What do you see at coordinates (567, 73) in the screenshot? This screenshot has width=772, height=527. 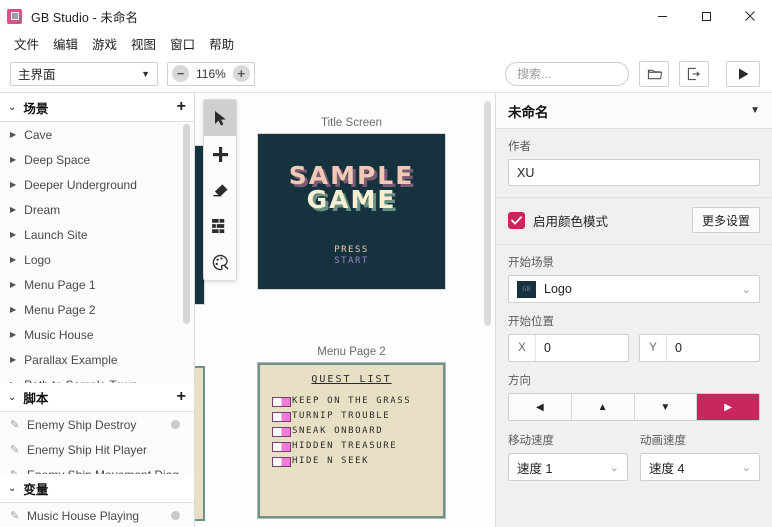 I see `search-input` at bounding box center [567, 73].